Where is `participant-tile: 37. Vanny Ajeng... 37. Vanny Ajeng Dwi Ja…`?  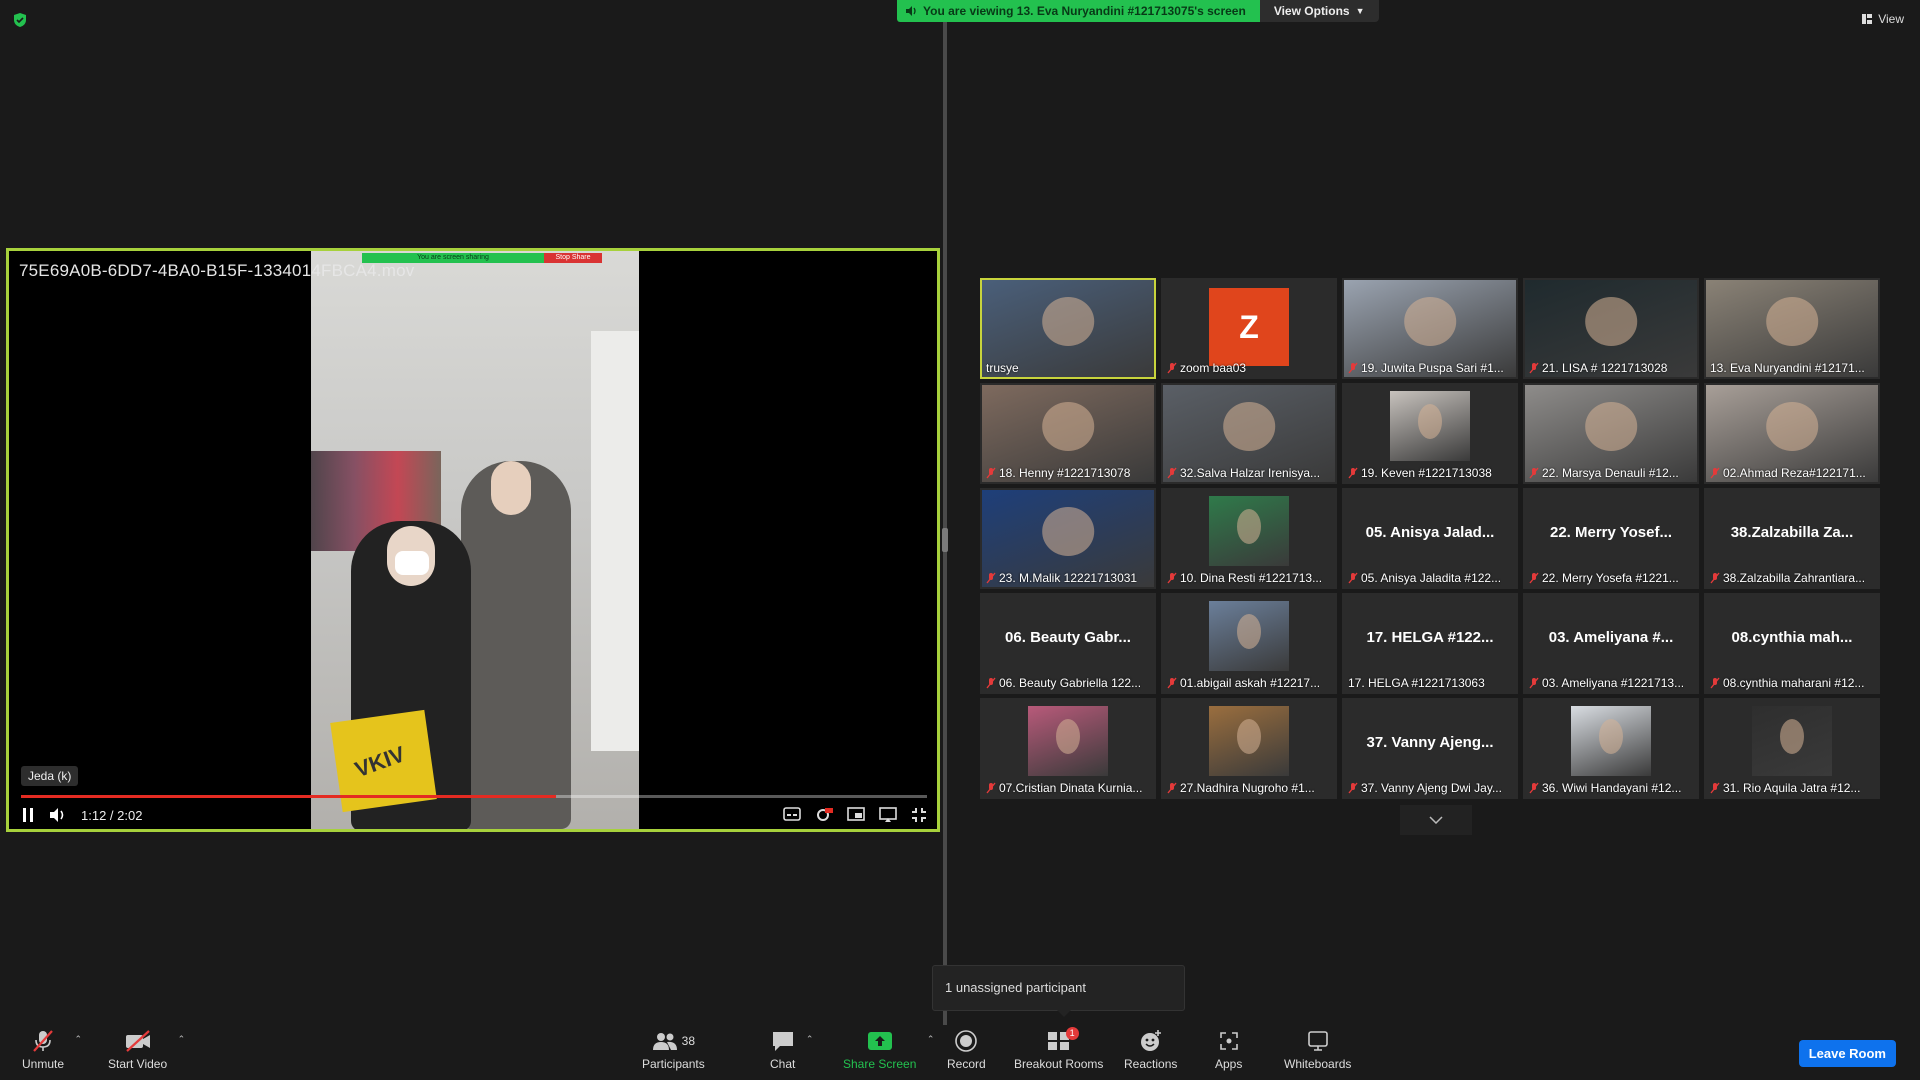 participant-tile: 37. Vanny Ajeng... 37. Vanny Ajeng Dwi Ja… is located at coordinates (1430, 748).